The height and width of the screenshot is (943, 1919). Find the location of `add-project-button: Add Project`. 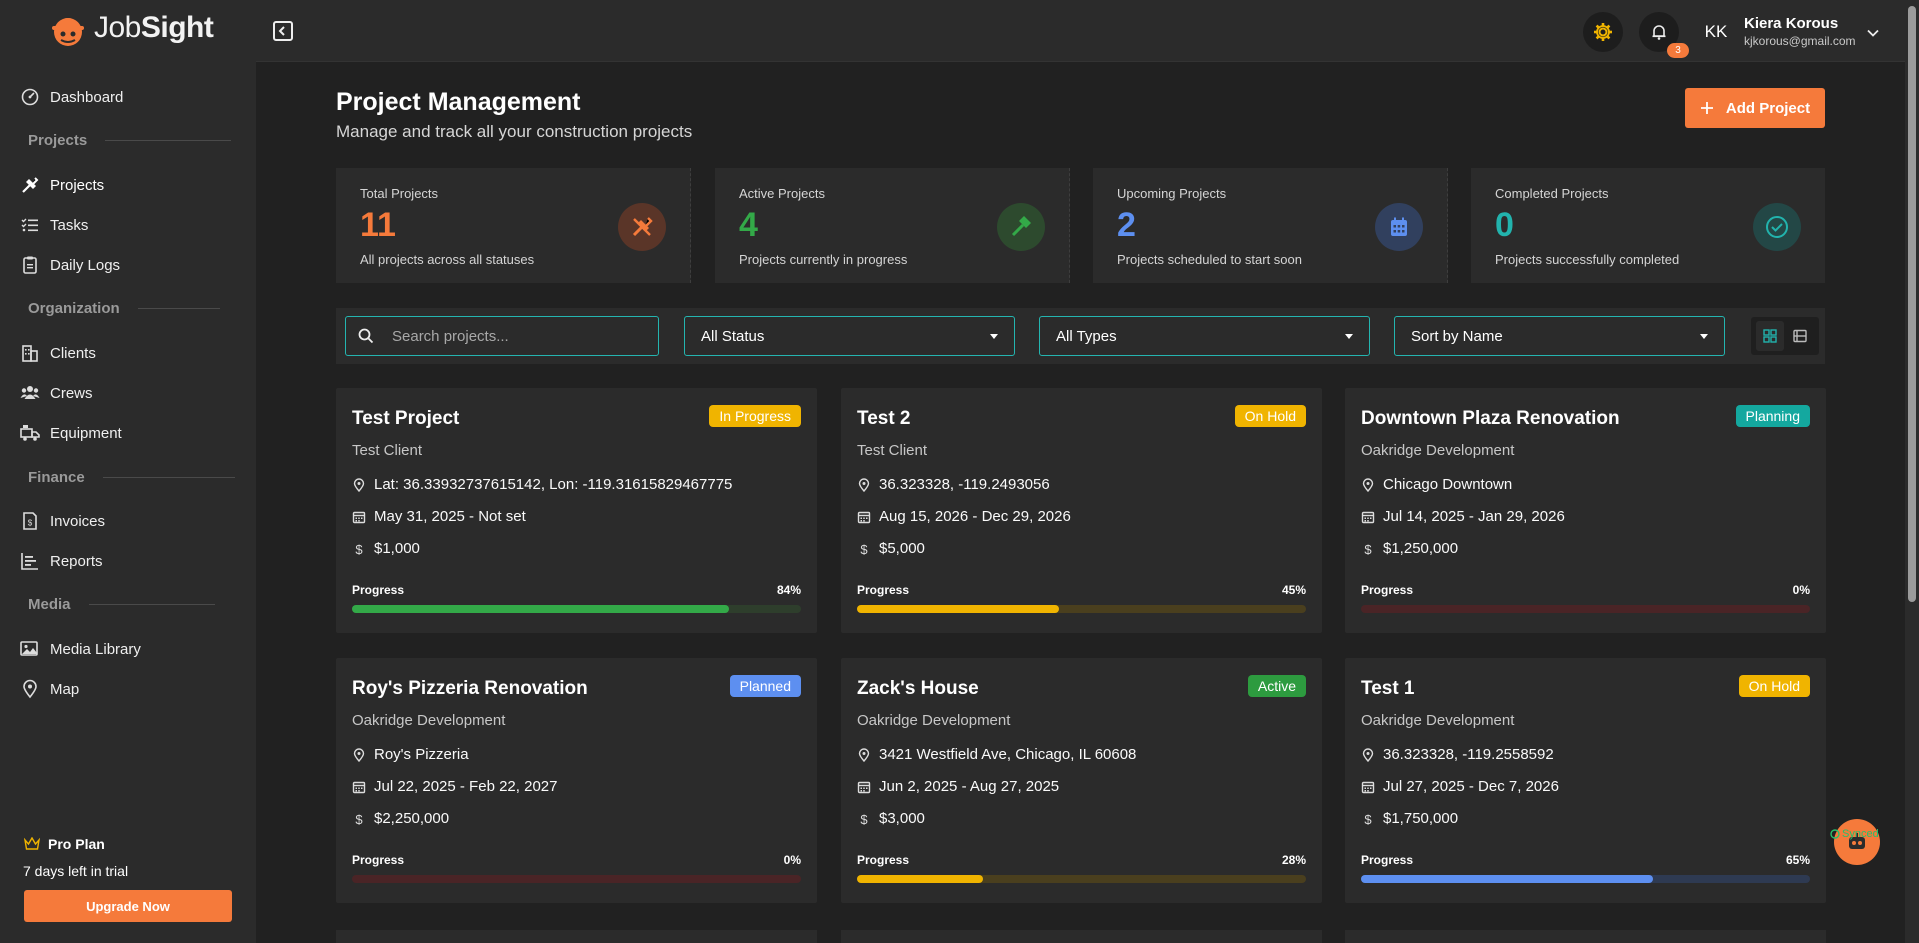

add-project-button: Add Project is located at coordinates (1755, 108).